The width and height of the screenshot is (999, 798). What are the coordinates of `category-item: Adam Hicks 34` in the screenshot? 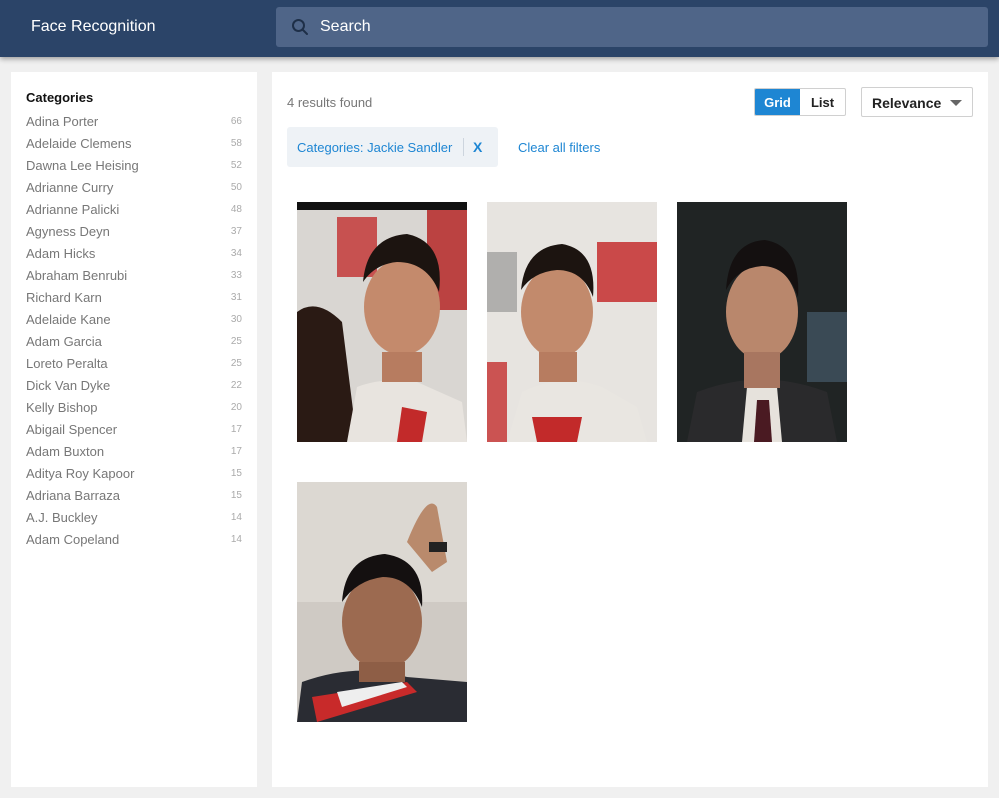 It's located at (134, 254).